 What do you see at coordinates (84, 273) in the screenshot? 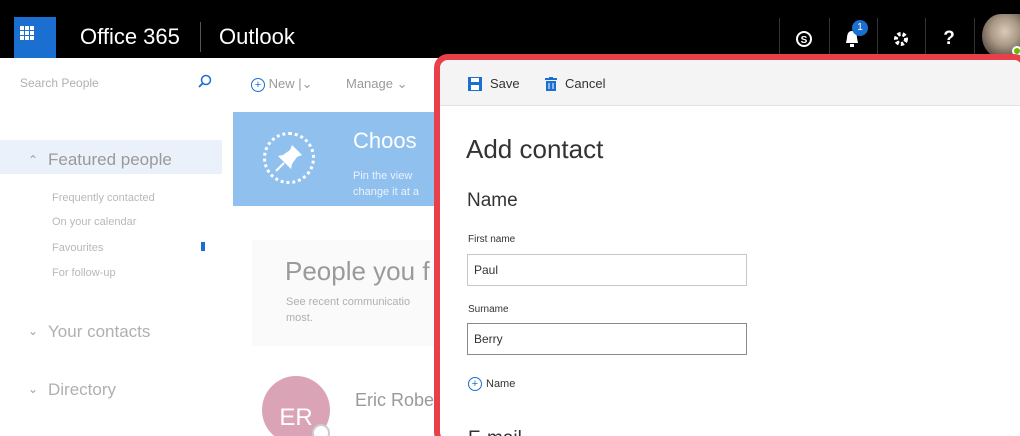
I see `nav-item-for-follow-up: For follow-up` at bounding box center [84, 273].